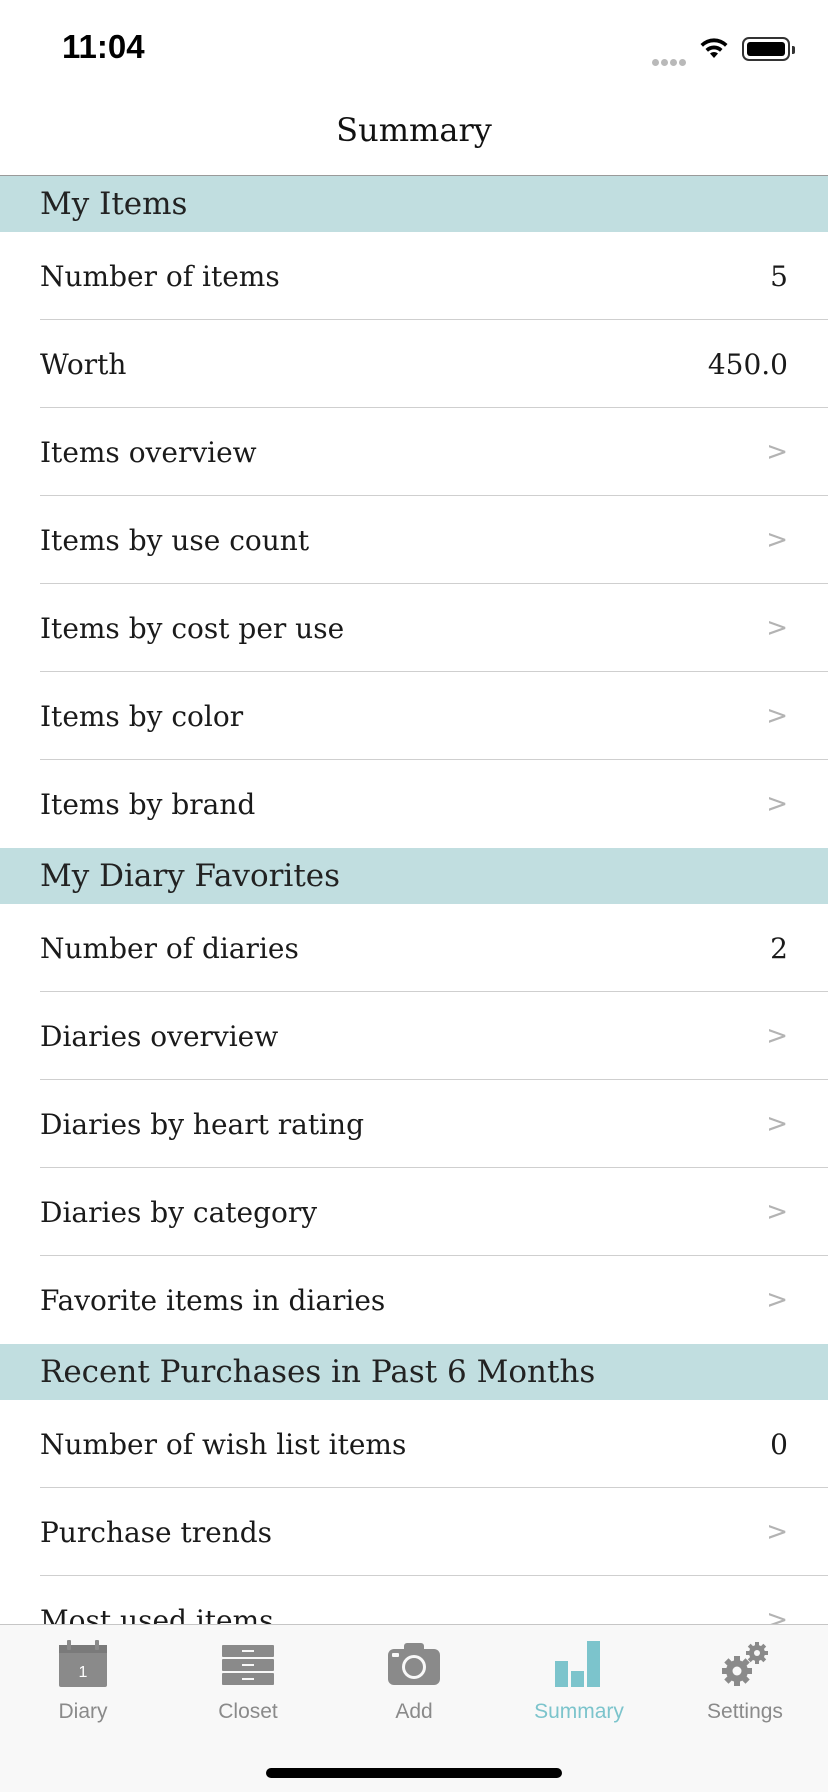 This screenshot has height=1792, width=828. I want to click on tab-closet: Closet, so click(248, 1680).